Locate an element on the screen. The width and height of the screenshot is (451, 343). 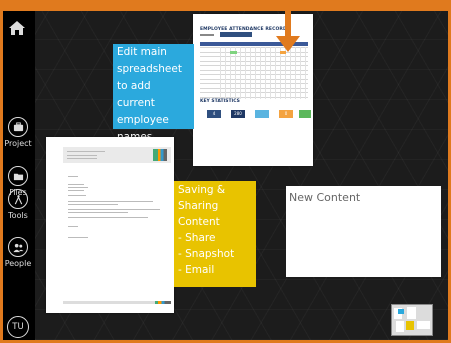
compass-icon is located at coordinates (18, 199).